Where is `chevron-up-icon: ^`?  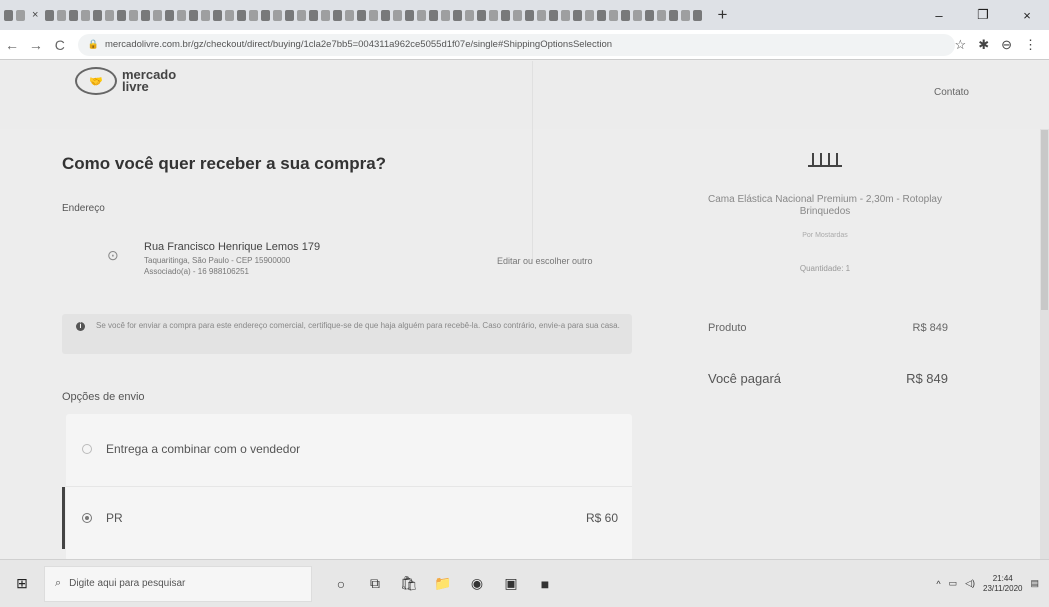
chevron-up-icon: ^ is located at coordinates (938, 584).